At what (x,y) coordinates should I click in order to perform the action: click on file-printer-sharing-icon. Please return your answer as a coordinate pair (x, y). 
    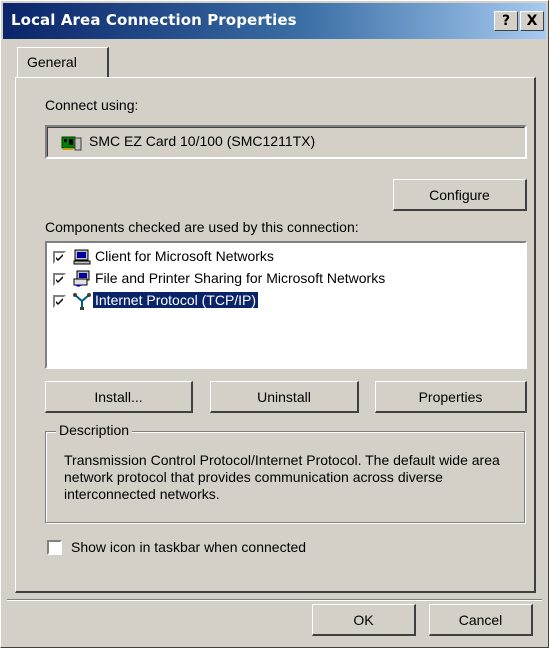
    Looking at the image, I should click on (81, 278).